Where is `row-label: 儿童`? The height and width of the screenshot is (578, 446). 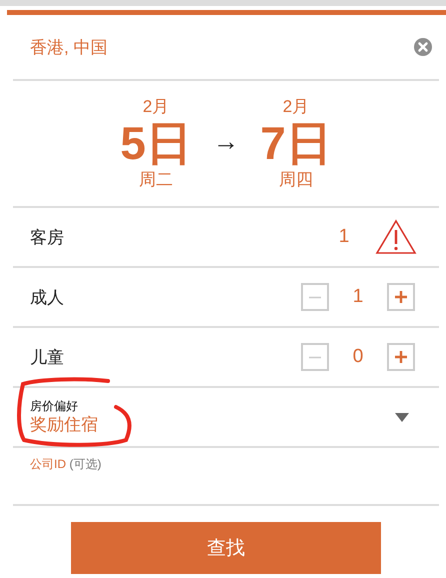 row-label: 儿童 is located at coordinates (47, 357).